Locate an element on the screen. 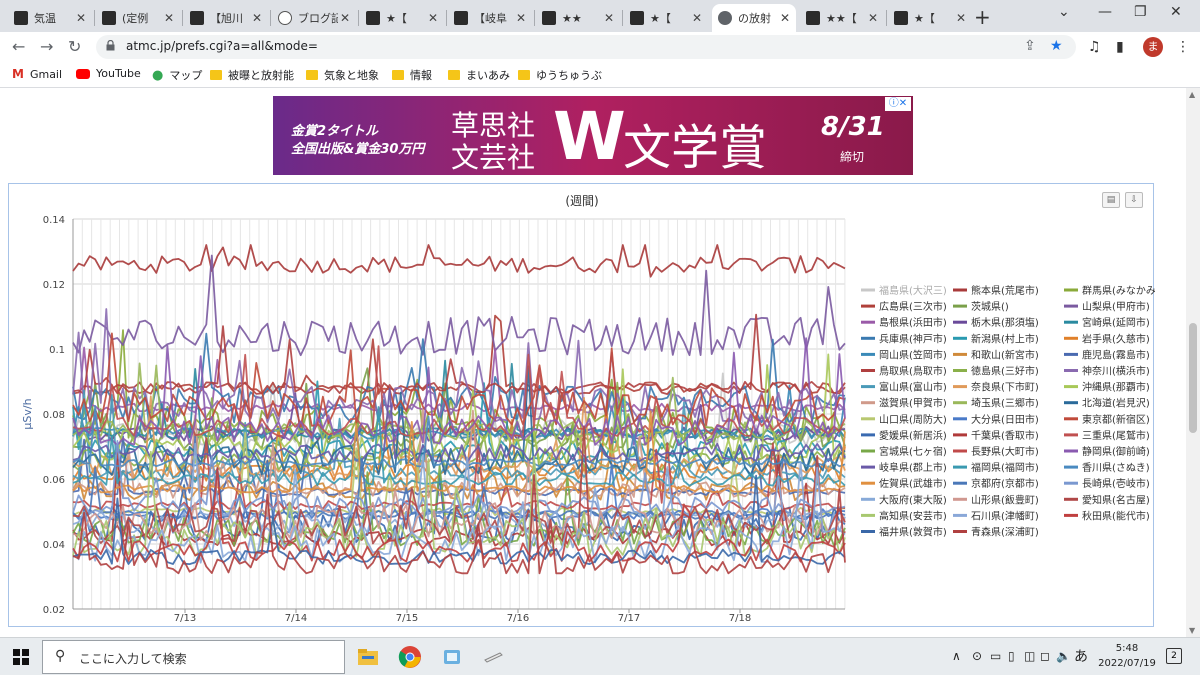 This screenshot has width=1200, height=675. tray-app-icon: ⊙ is located at coordinates (977, 656).